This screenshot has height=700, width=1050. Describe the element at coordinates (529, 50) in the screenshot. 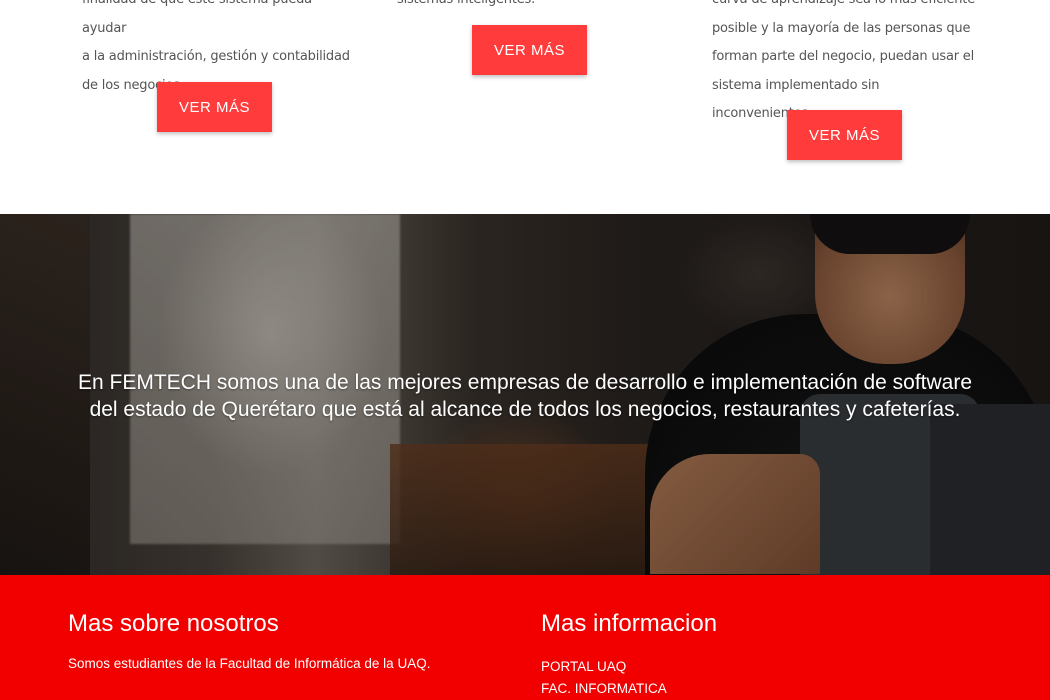

I see `ver-mas-button-2: VER MÁS` at that location.